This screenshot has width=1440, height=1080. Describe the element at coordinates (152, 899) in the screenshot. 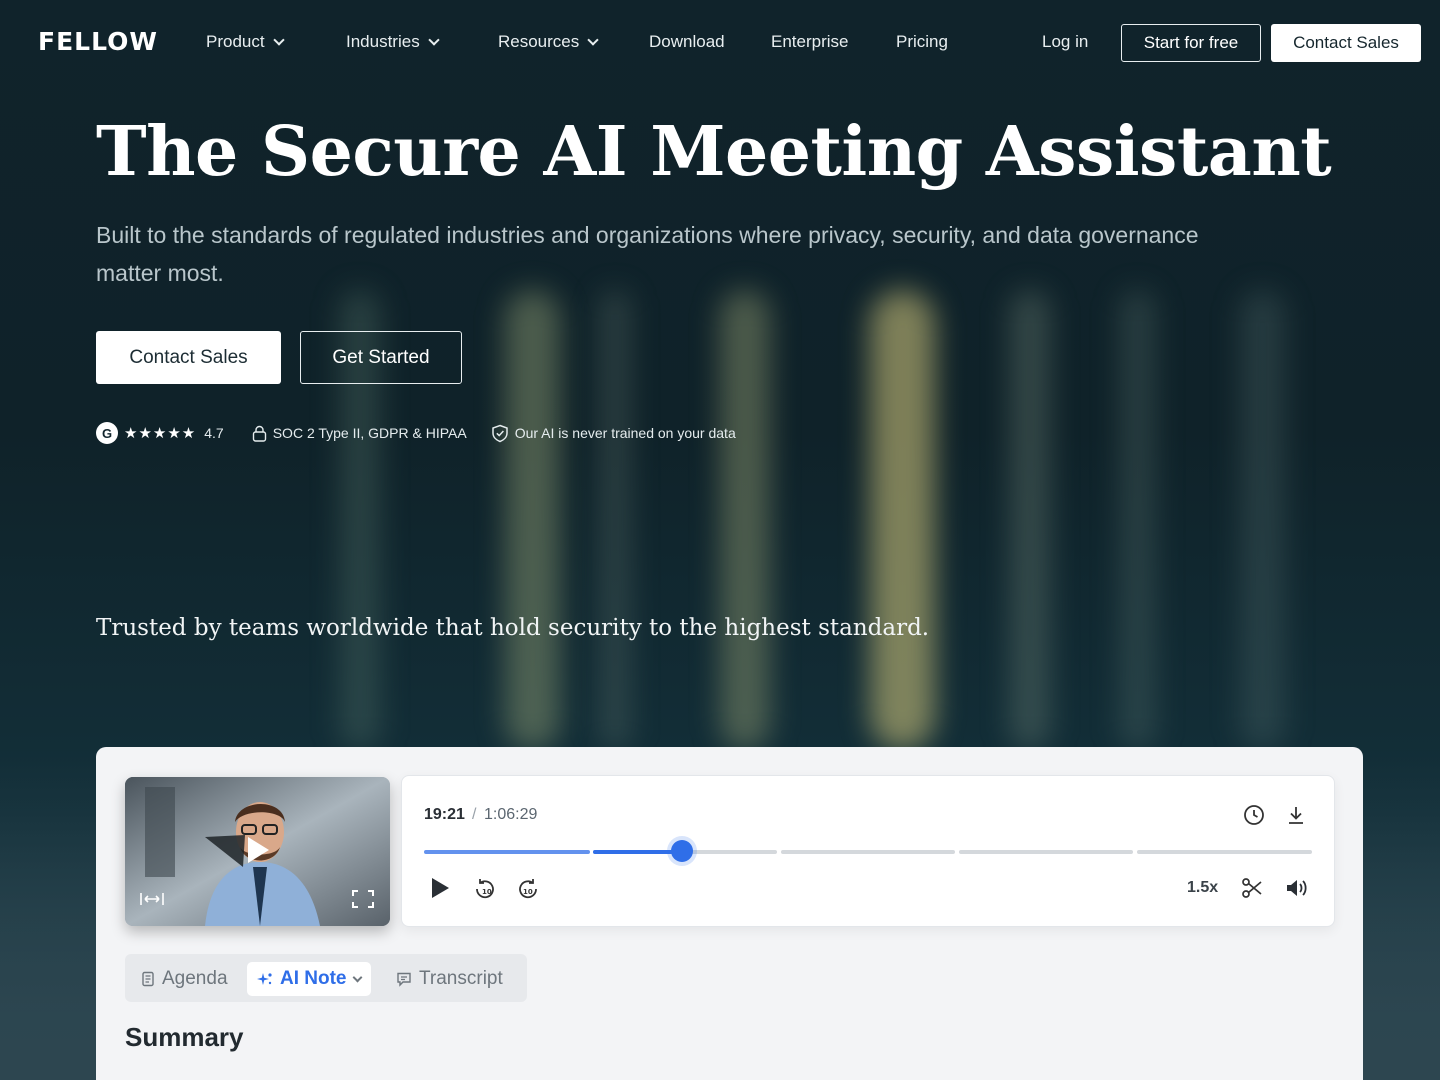

I see `width-toggle-icon` at that location.